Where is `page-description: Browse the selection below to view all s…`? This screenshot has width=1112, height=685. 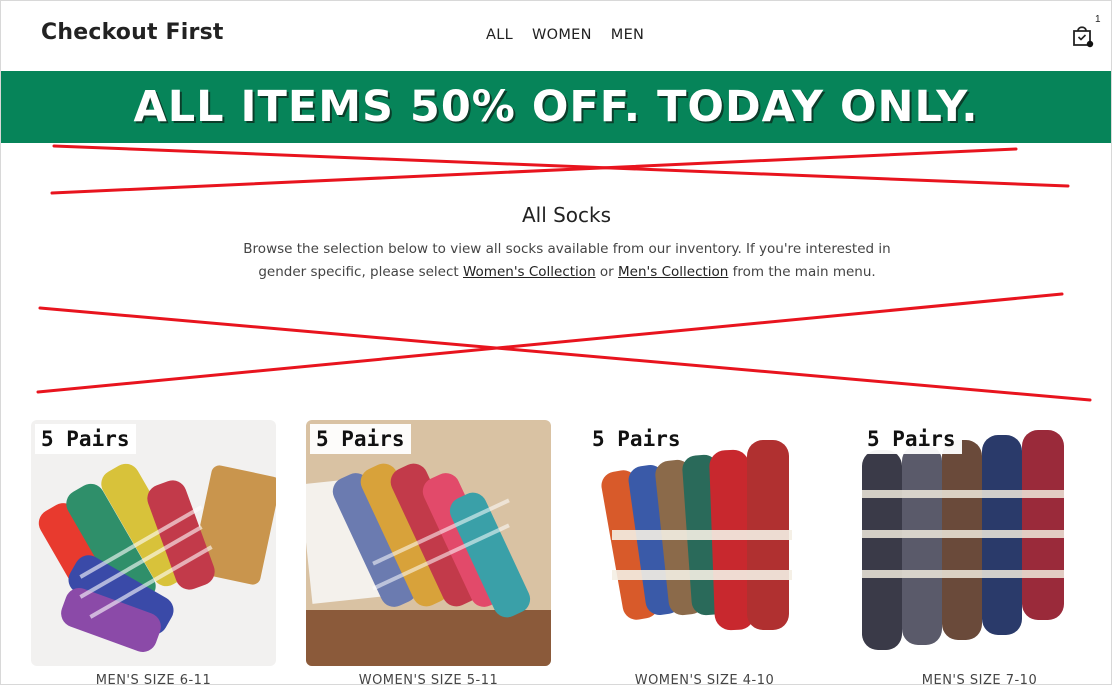 page-description: Browse the selection below to view all s… is located at coordinates (567, 261).